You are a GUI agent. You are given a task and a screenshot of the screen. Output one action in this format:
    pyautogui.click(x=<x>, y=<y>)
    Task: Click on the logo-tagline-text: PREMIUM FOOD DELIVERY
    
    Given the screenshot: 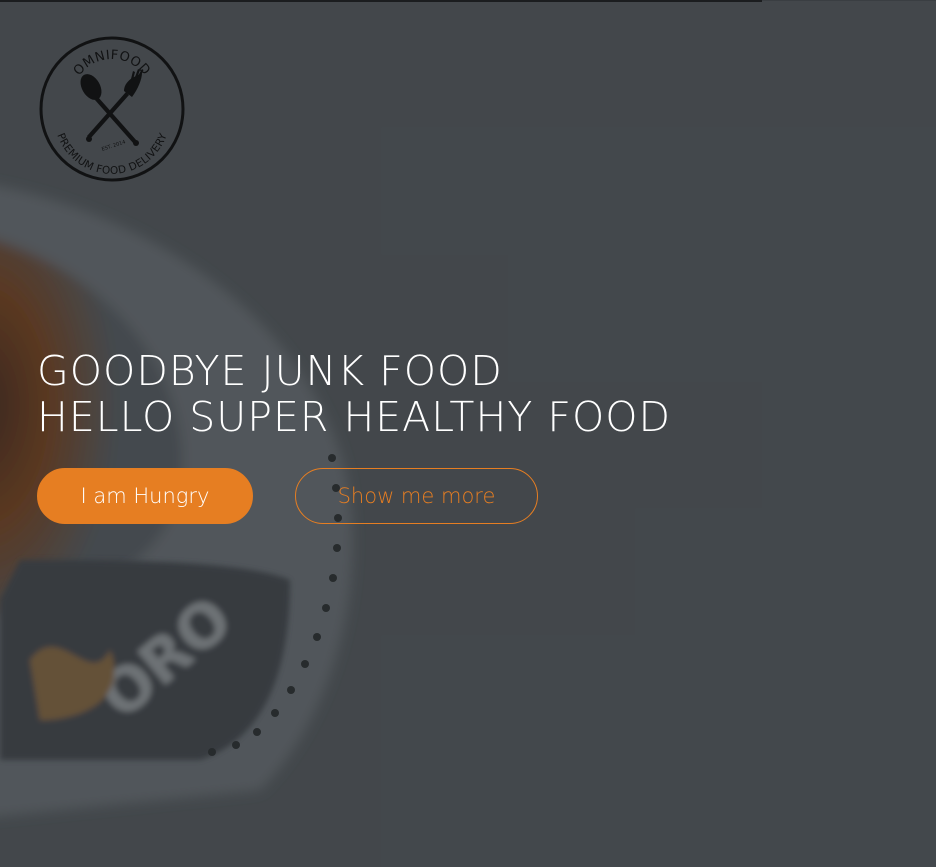 What is the action you would take?
    pyautogui.click(x=111, y=154)
    